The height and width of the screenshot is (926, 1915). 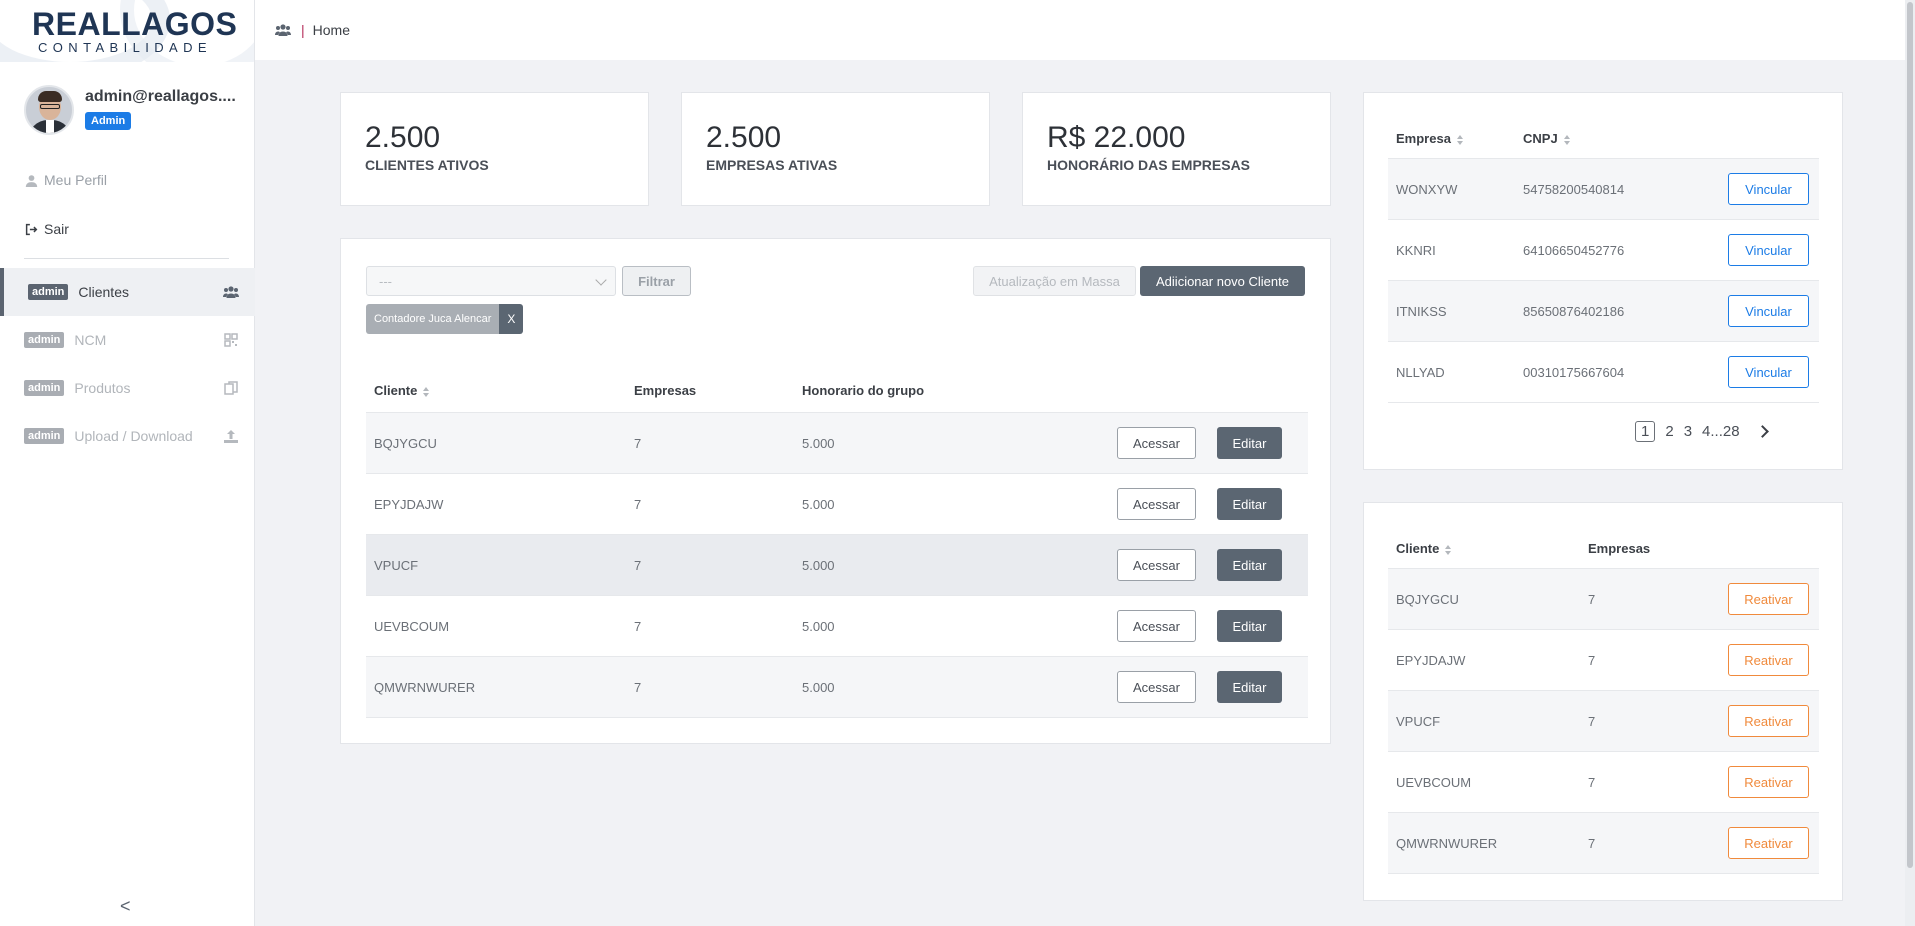 I want to click on table-row: ITNIKSS 85650876402186 Vincular, so click(x=1603, y=311).